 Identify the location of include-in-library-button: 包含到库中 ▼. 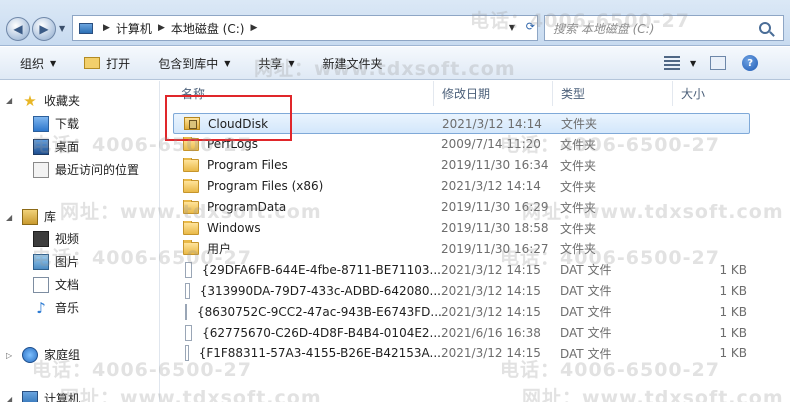
(194, 63).